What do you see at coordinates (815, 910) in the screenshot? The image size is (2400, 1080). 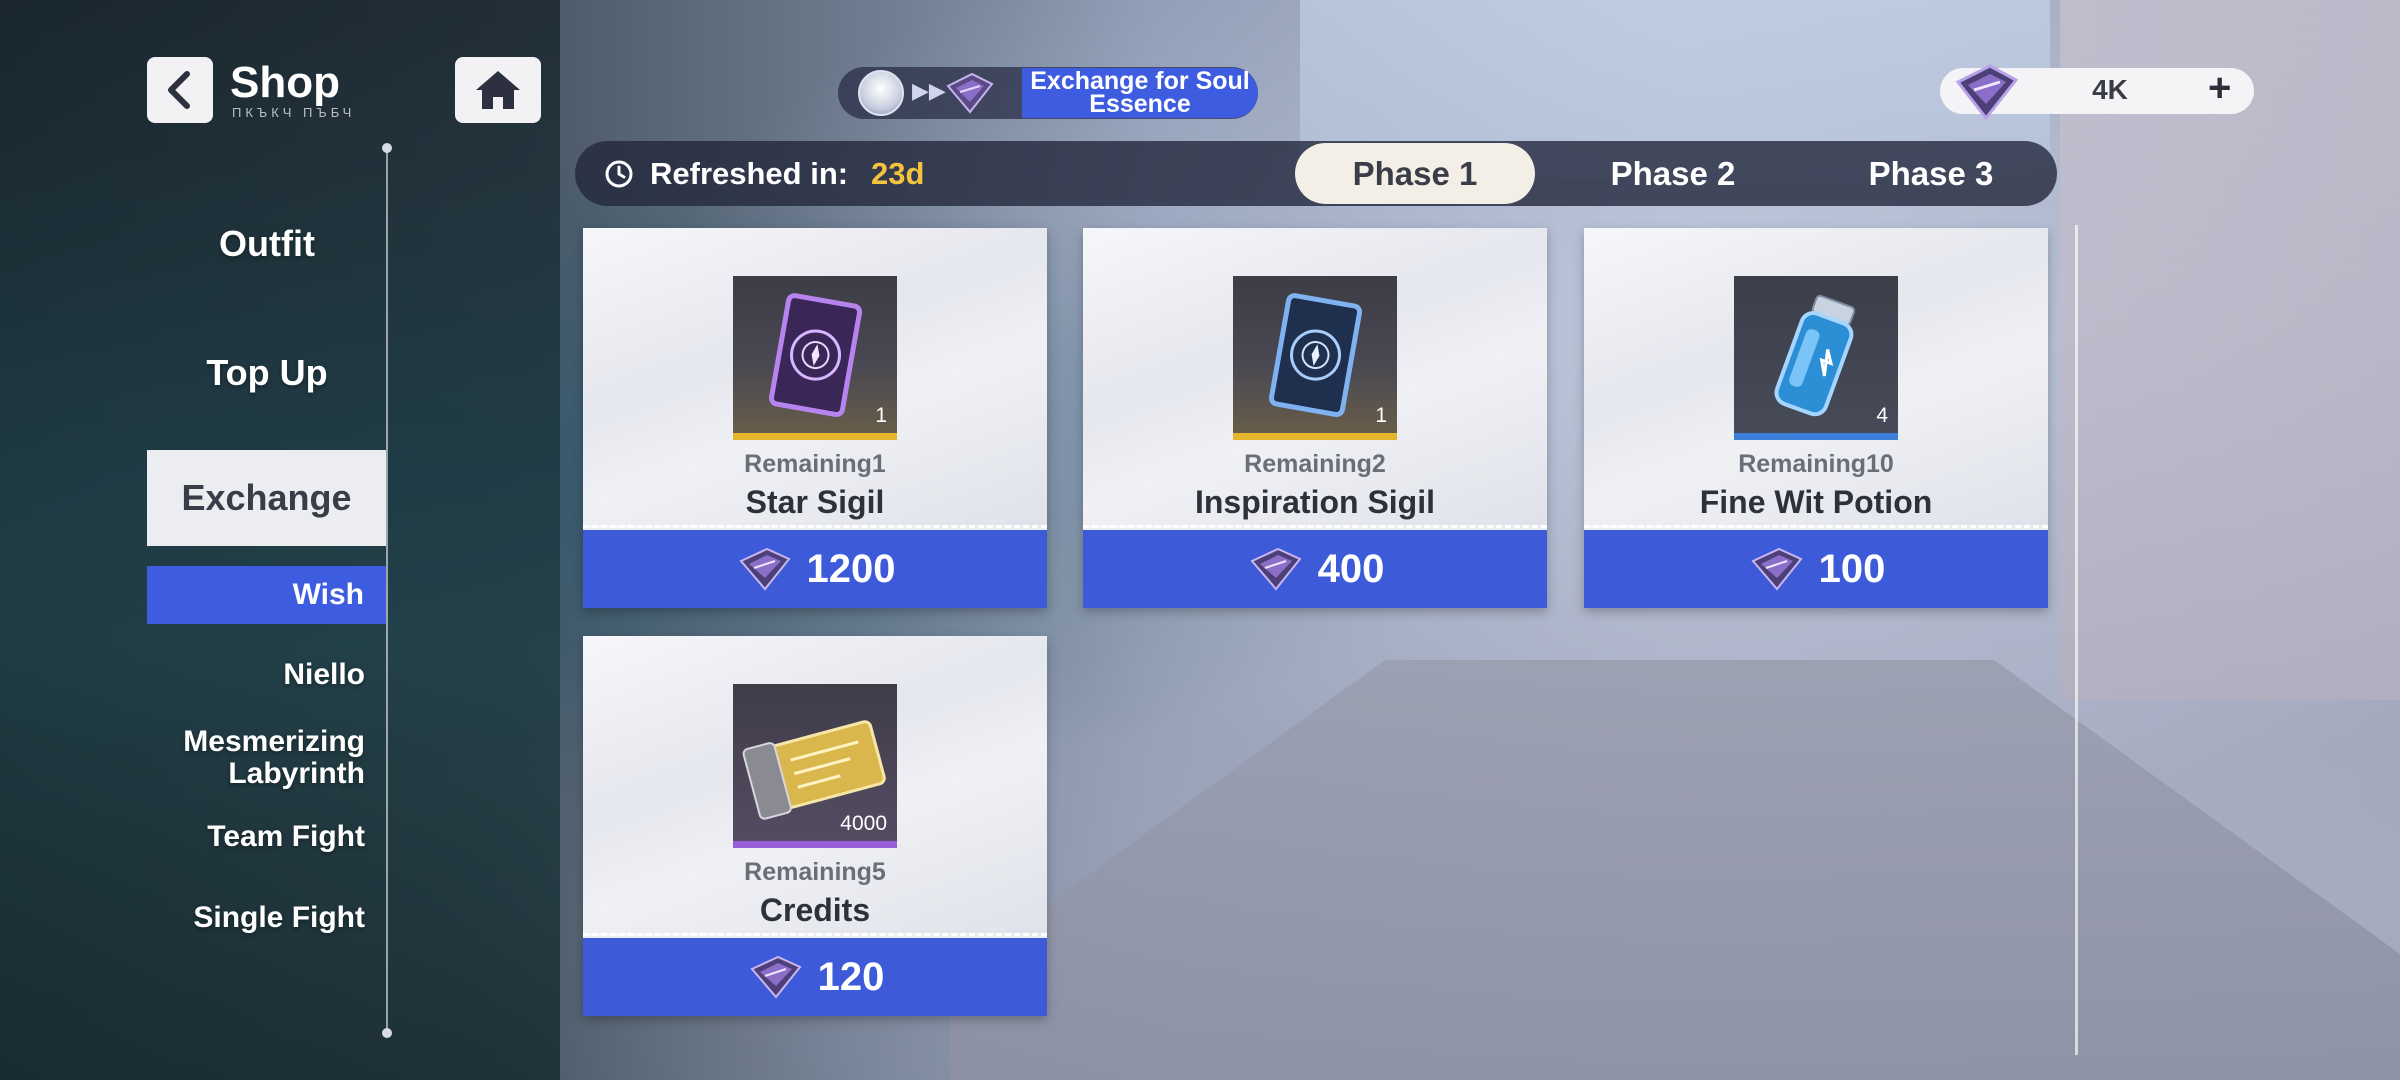 I see `item-name: Credits` at bounding box center [815, 910].